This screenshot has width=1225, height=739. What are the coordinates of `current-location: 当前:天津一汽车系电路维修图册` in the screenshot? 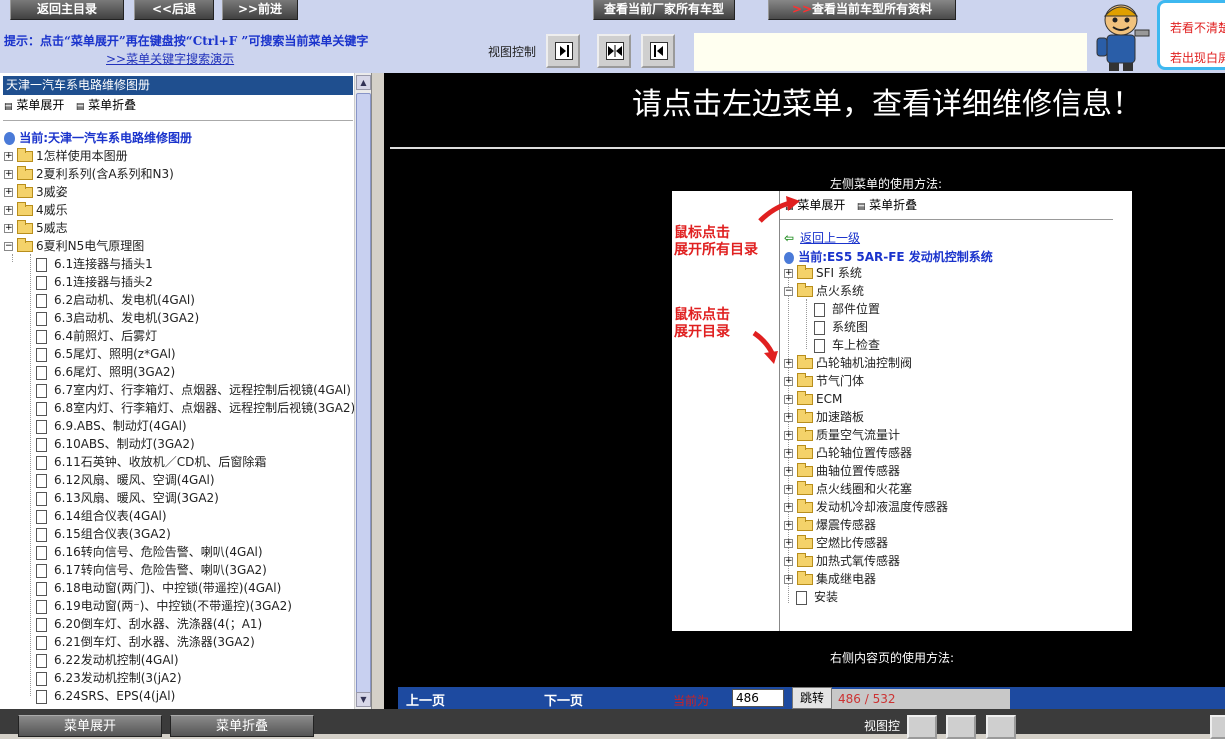 It's located at (98, 137).